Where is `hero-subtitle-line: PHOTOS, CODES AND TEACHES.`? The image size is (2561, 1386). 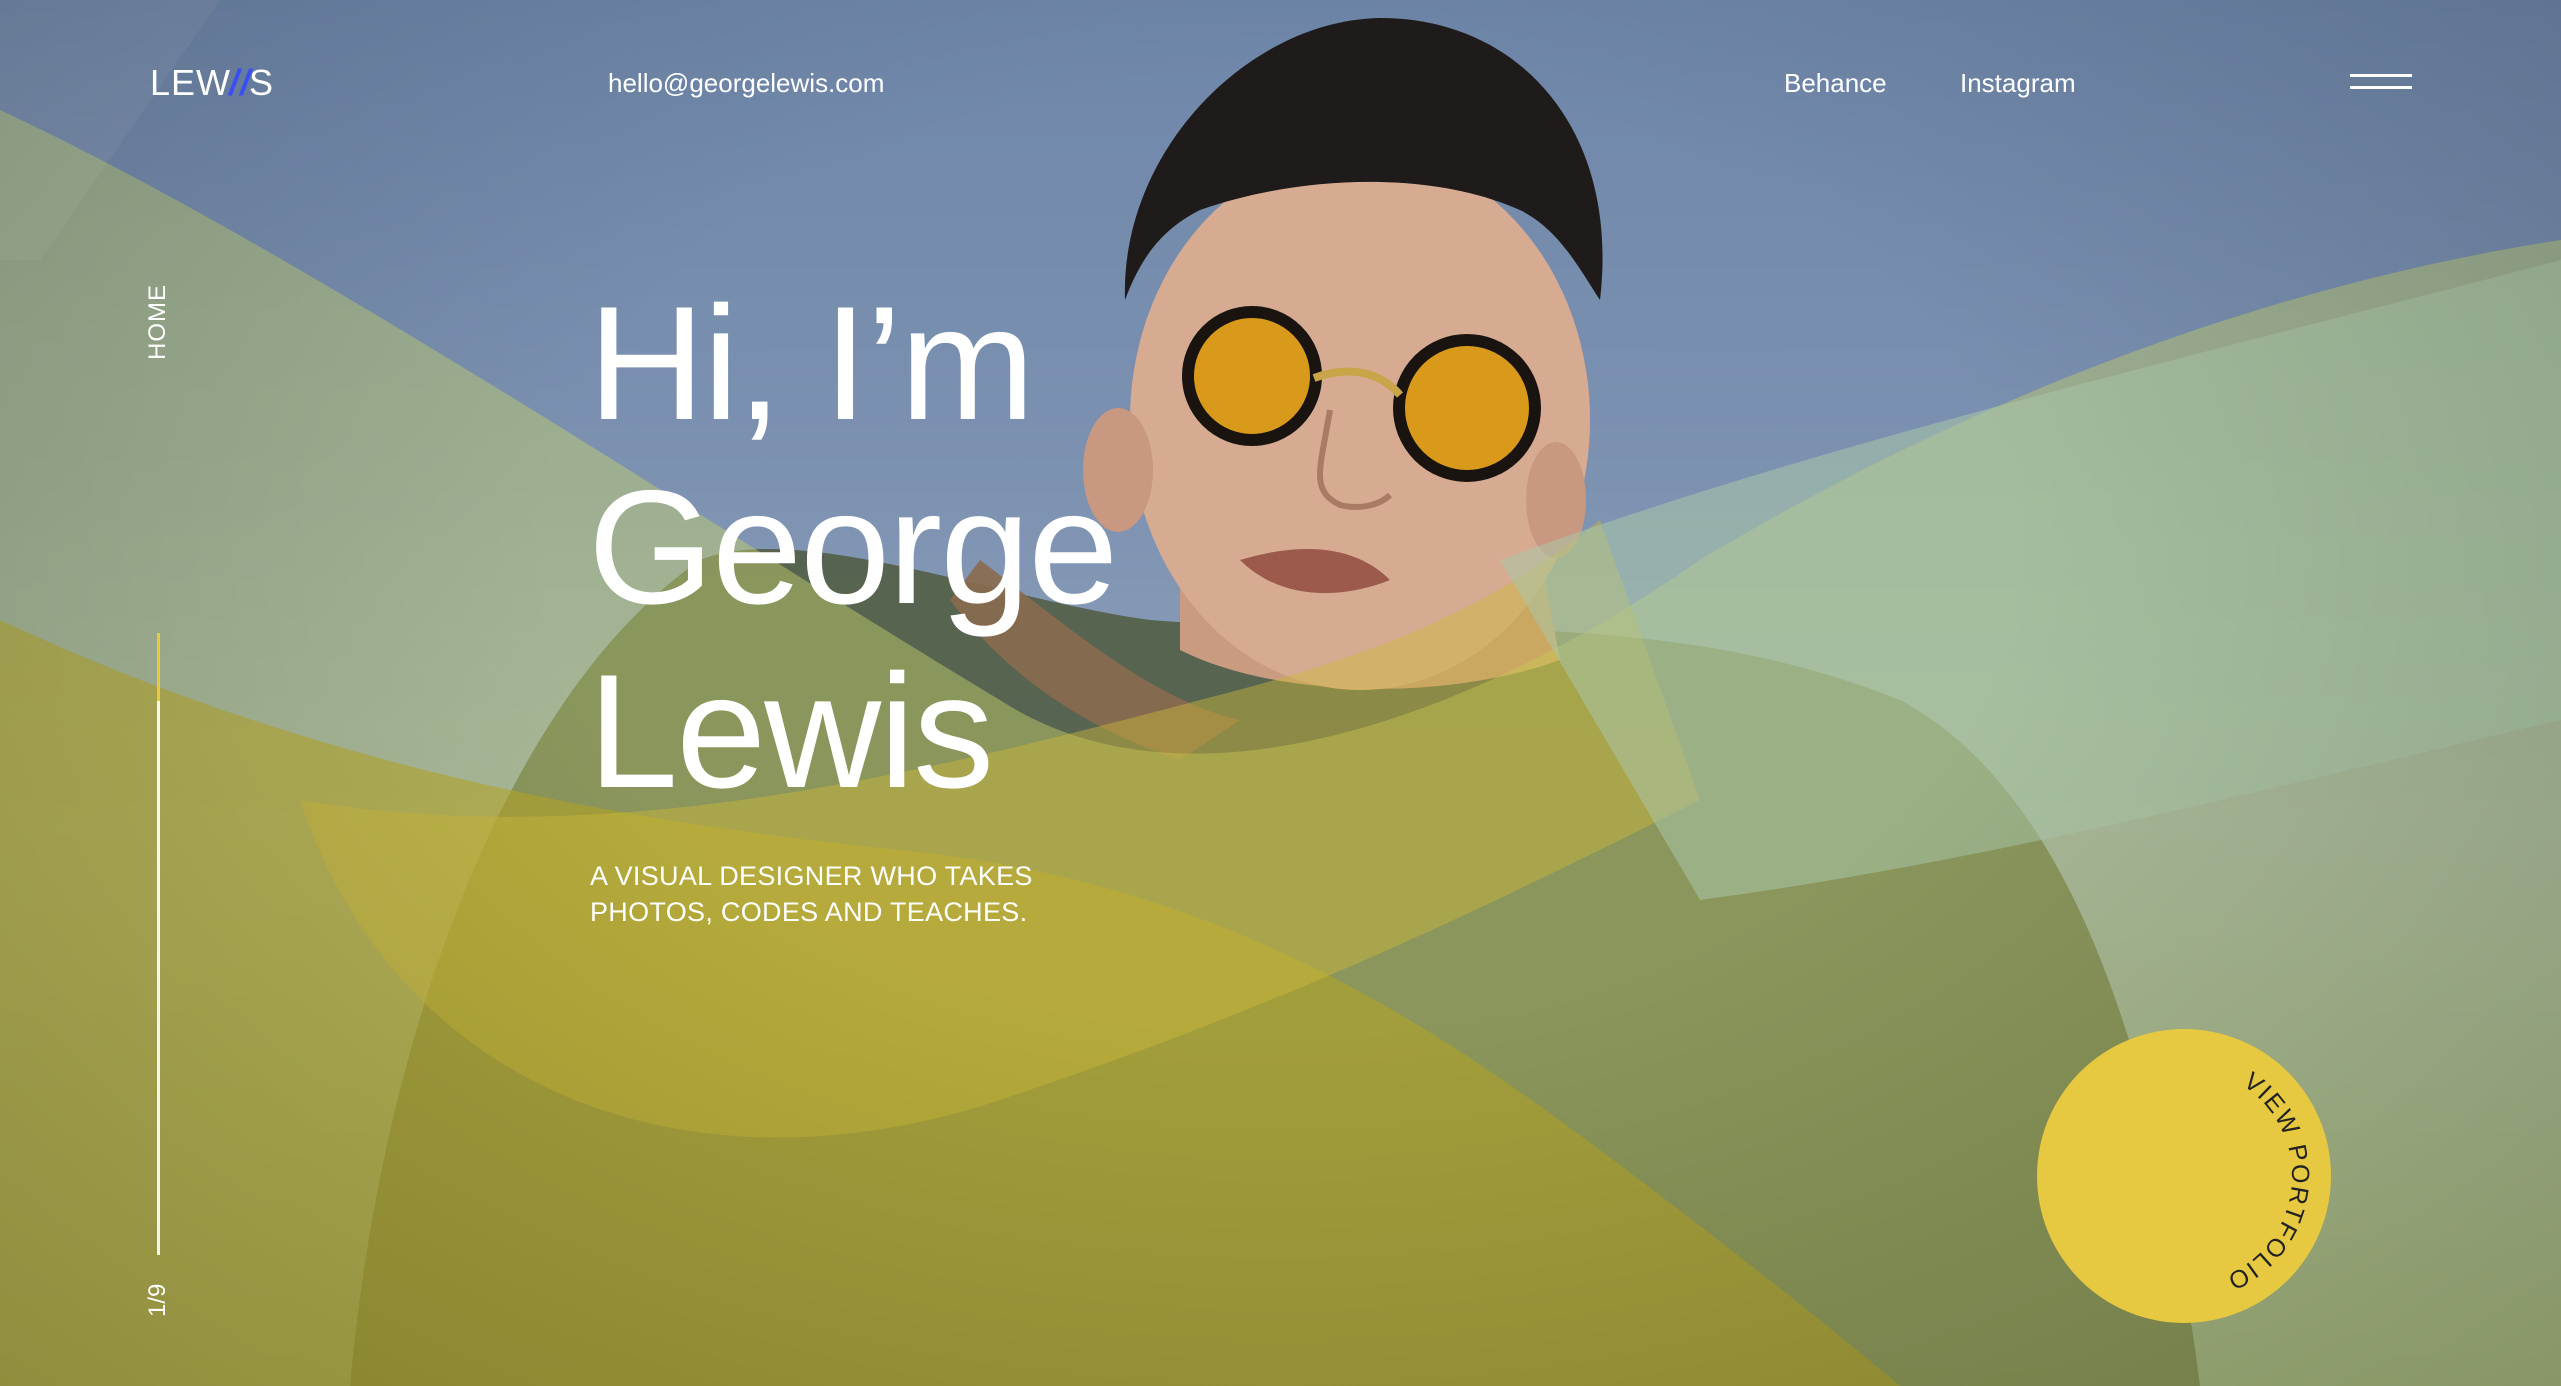 hero-subtitle-line: PHOTOS, CODES AND TEACHES. is located at coordinates (809, 912).